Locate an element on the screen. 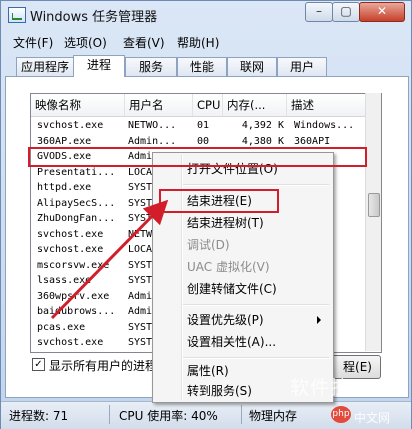  arrow-line is located at coordinates (109, 259).